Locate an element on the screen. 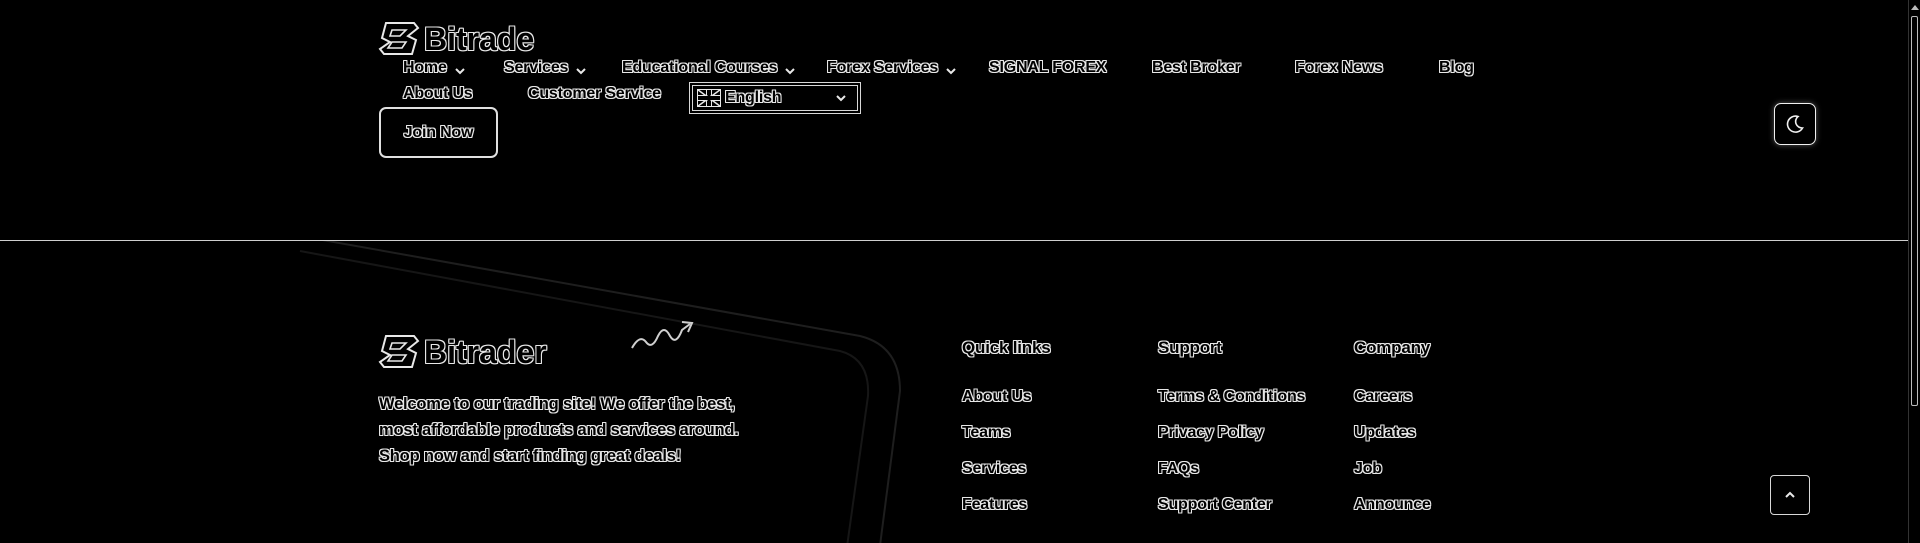 The width and height of the screenshot is (1920, 543). footer-link-support-center: Support Center is located at coordinates (1215, 505).